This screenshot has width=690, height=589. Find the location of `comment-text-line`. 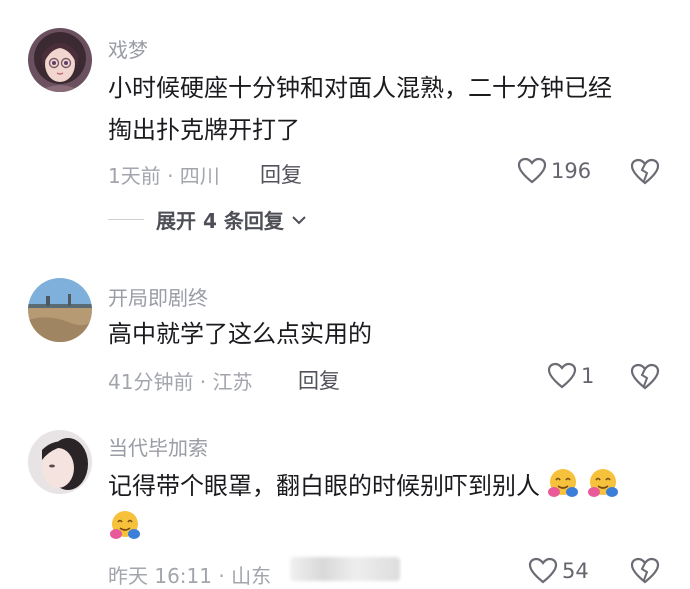

comment-text-line is located at coordinates (125, 528).